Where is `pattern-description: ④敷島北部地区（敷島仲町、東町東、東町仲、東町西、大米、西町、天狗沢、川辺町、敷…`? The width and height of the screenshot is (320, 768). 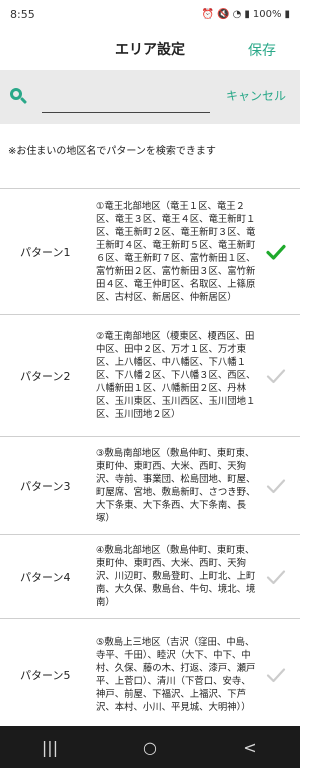
pattern-description: ④敷島北部地区（敷島仲町、東町東、東町仲、東町西、大米、西町、天狗沢、川辺町、敷… is located at coordinates (176, 576).